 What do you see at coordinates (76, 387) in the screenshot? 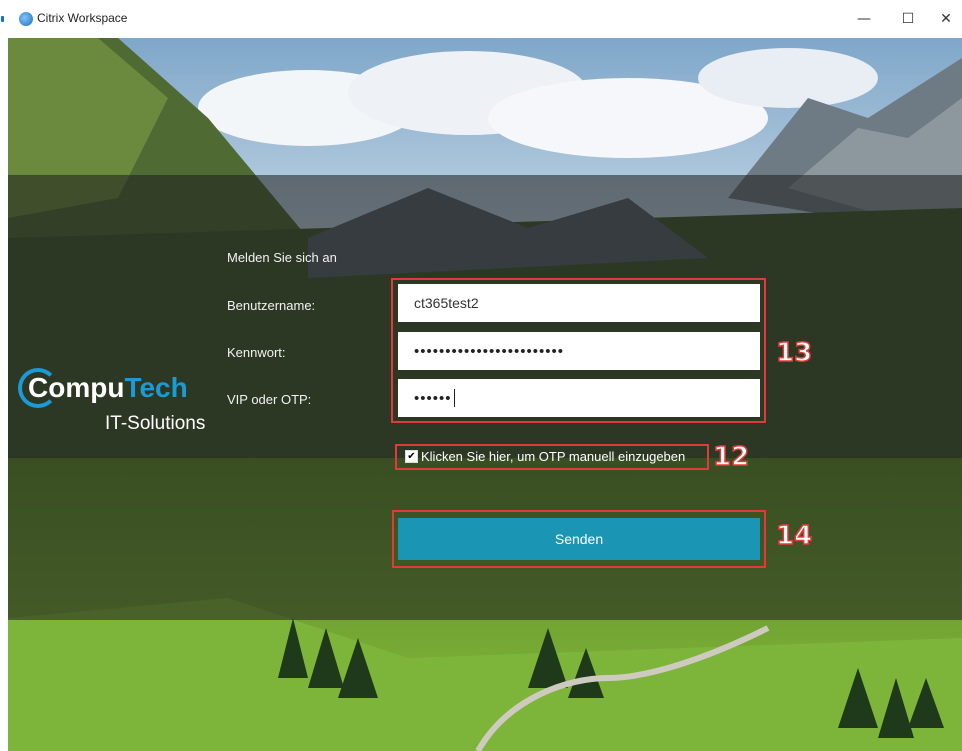
I see `logo-brand-part1: Compu` at bounding box center [76, 387].